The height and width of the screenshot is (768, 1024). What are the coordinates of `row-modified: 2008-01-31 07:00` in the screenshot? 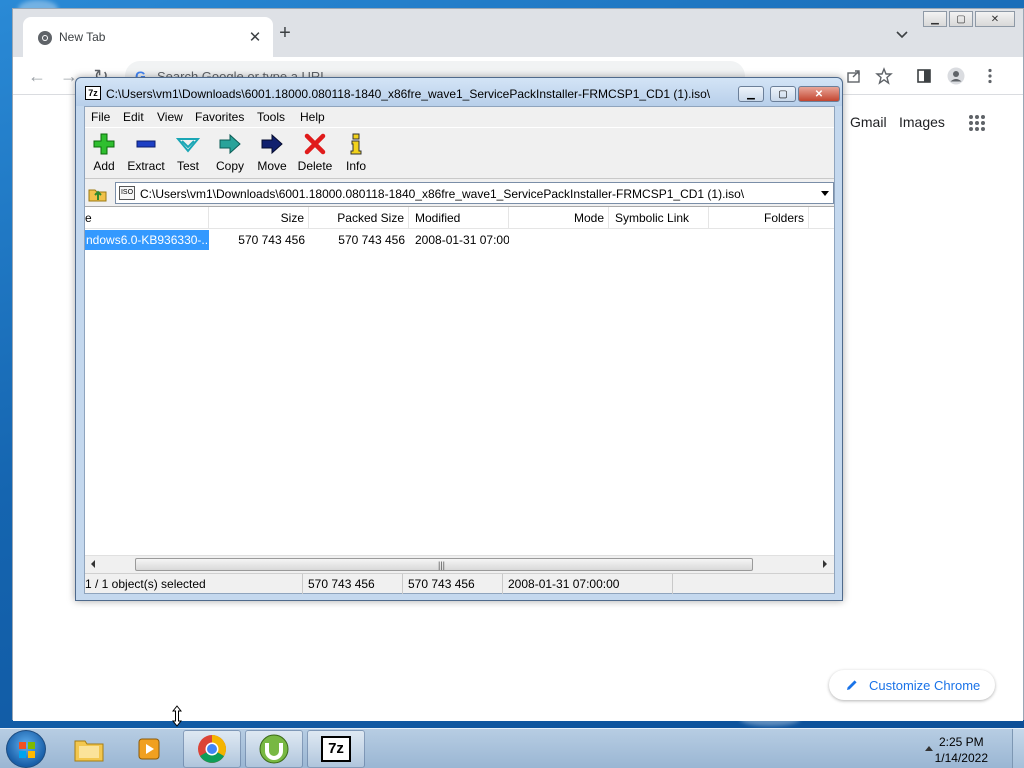 It's located at (462, 240).